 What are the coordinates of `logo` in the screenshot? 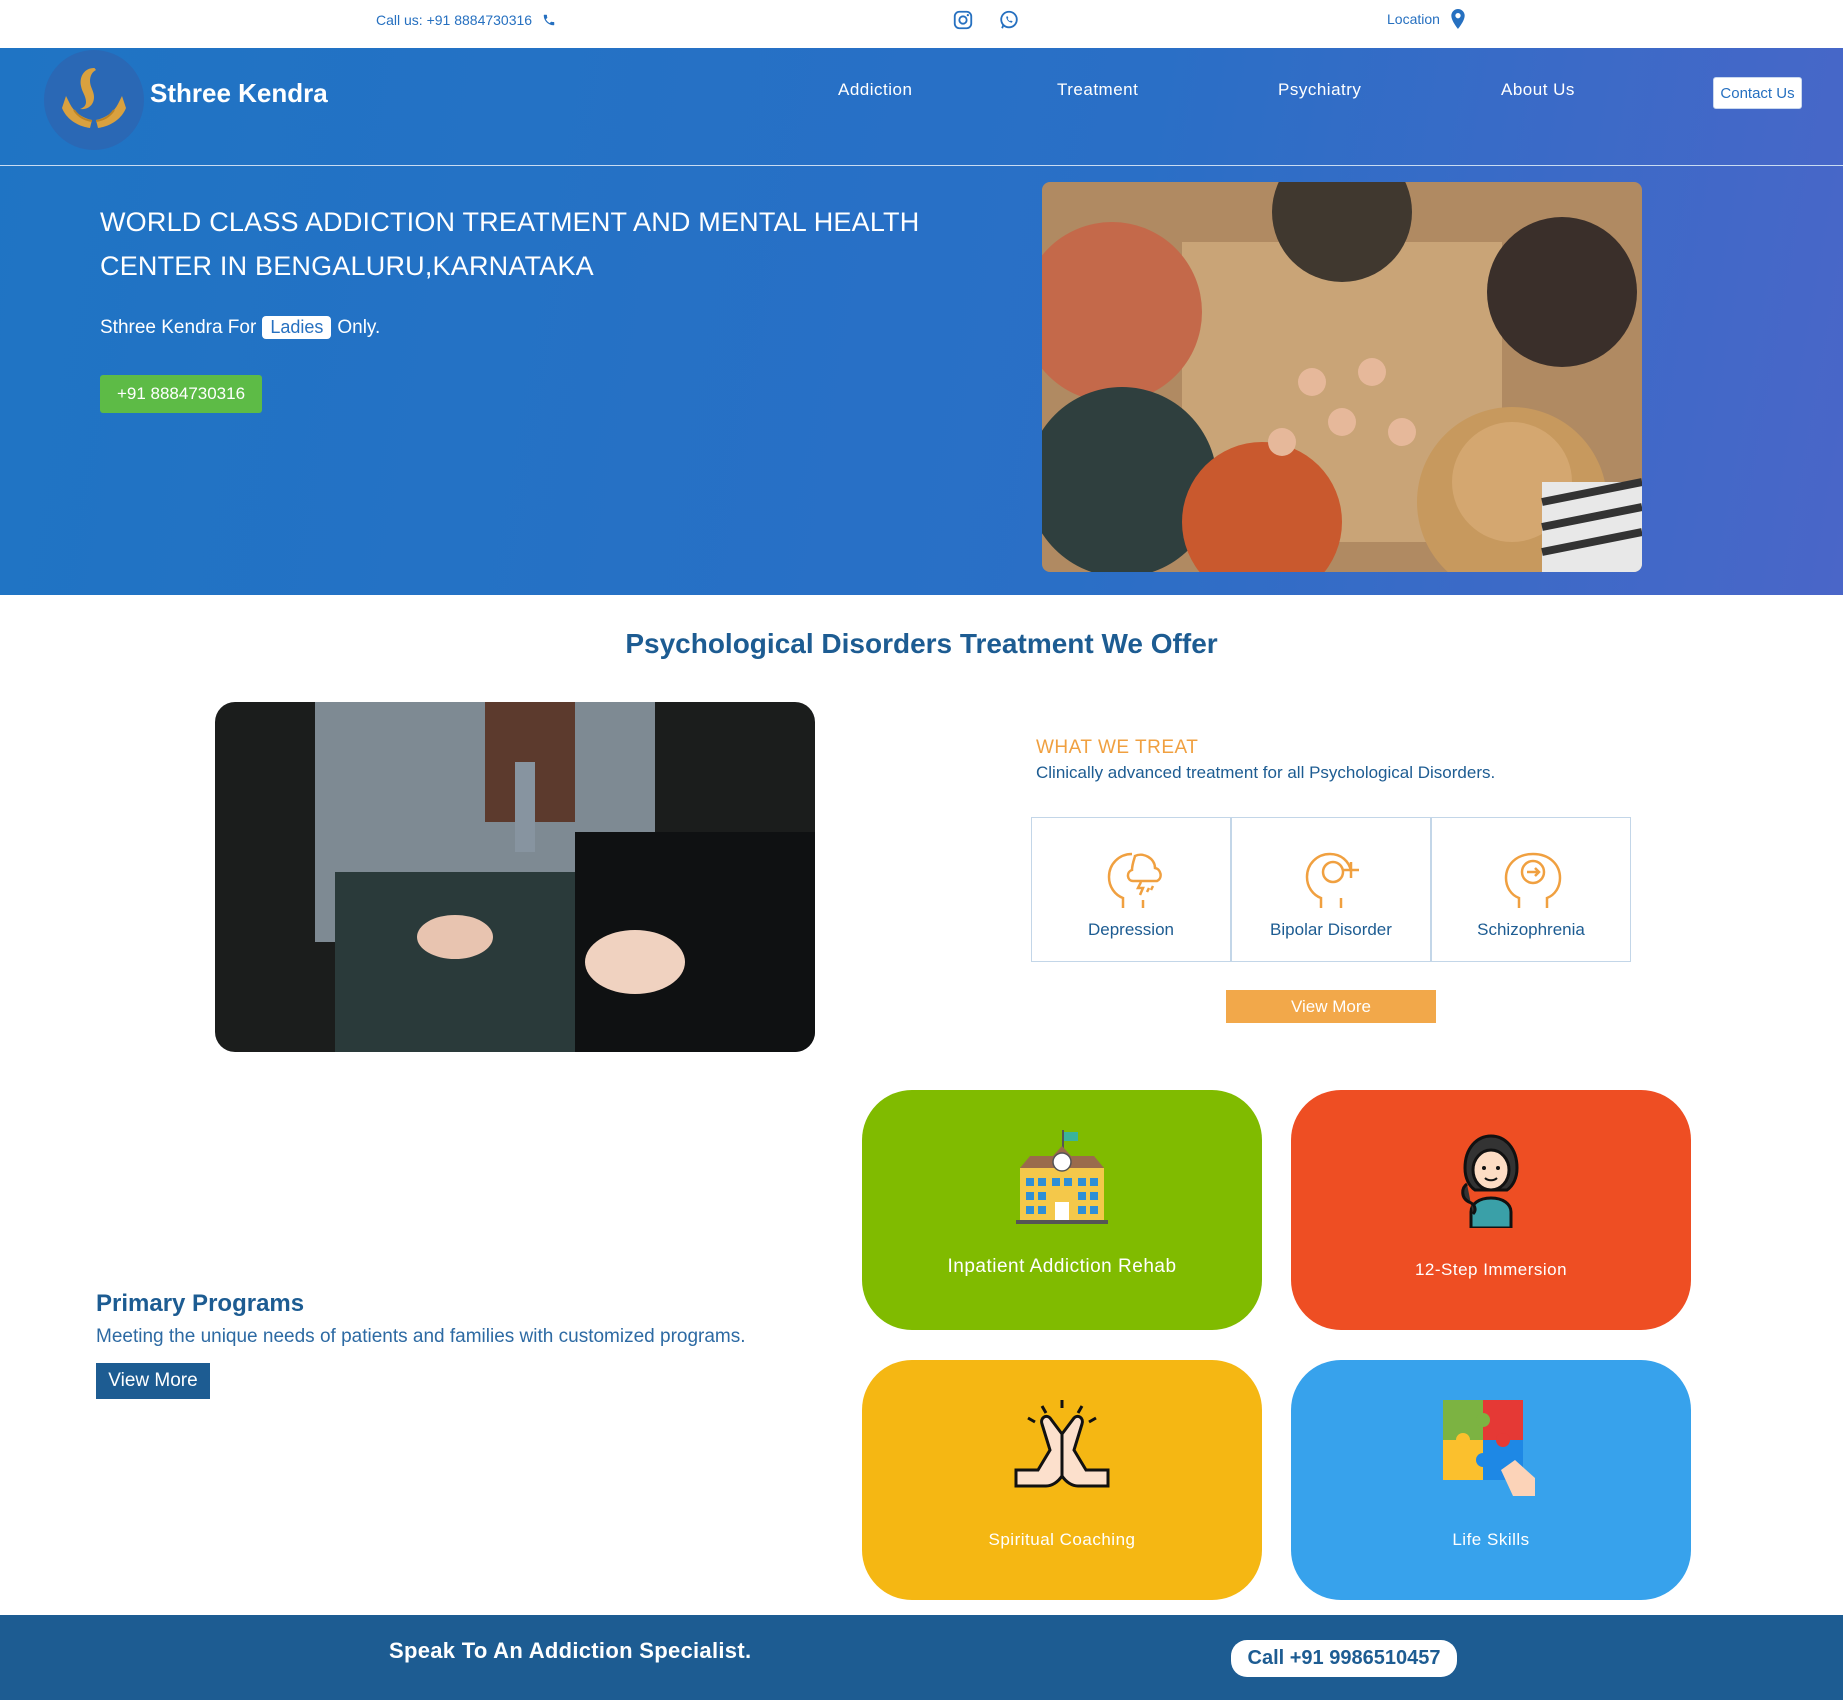 It's located at (94, 100).